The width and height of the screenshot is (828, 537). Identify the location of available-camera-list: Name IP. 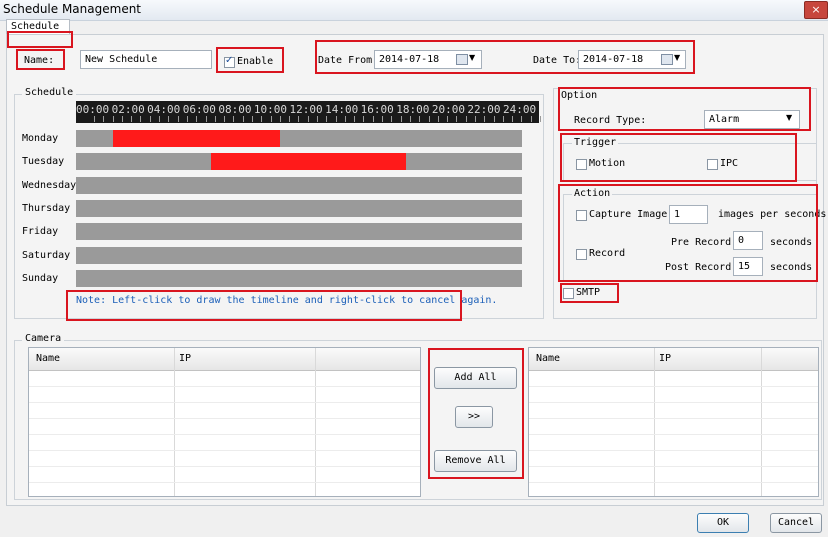
(224, 422).